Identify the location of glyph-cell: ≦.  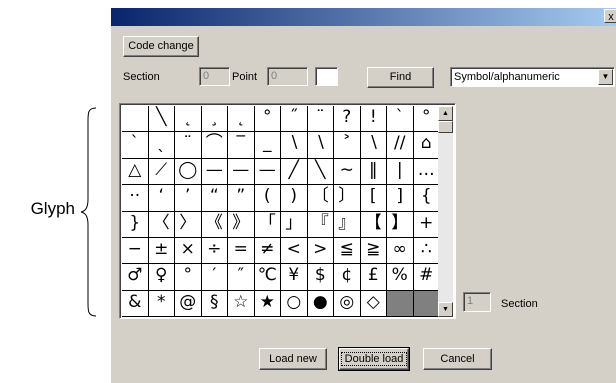
(347, 251).